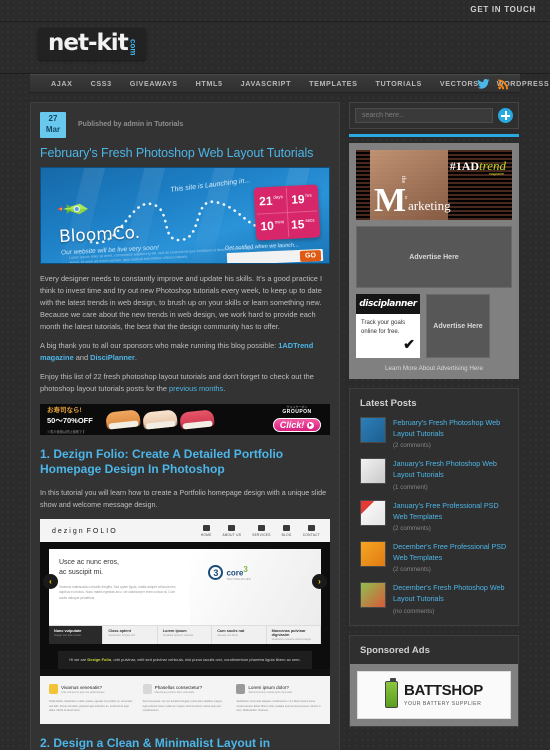  I want to click on dezign-tab-1-sub: Vestibulum tempus orci, so click(122, 636).